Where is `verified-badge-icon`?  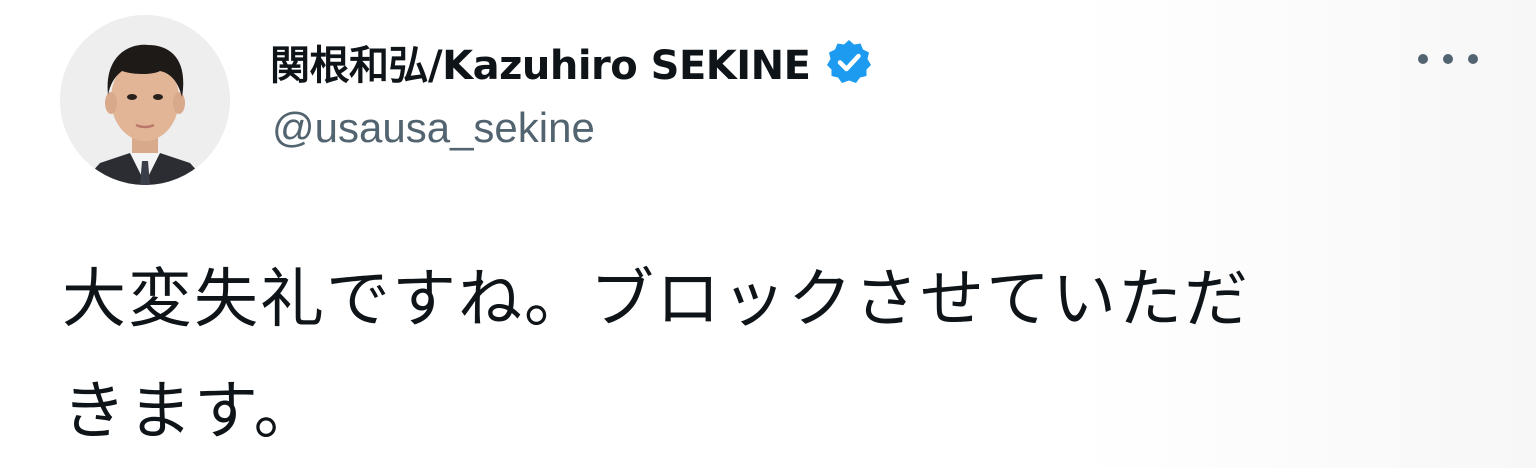 verified-badge-icon is located at coordinates (848, 61).